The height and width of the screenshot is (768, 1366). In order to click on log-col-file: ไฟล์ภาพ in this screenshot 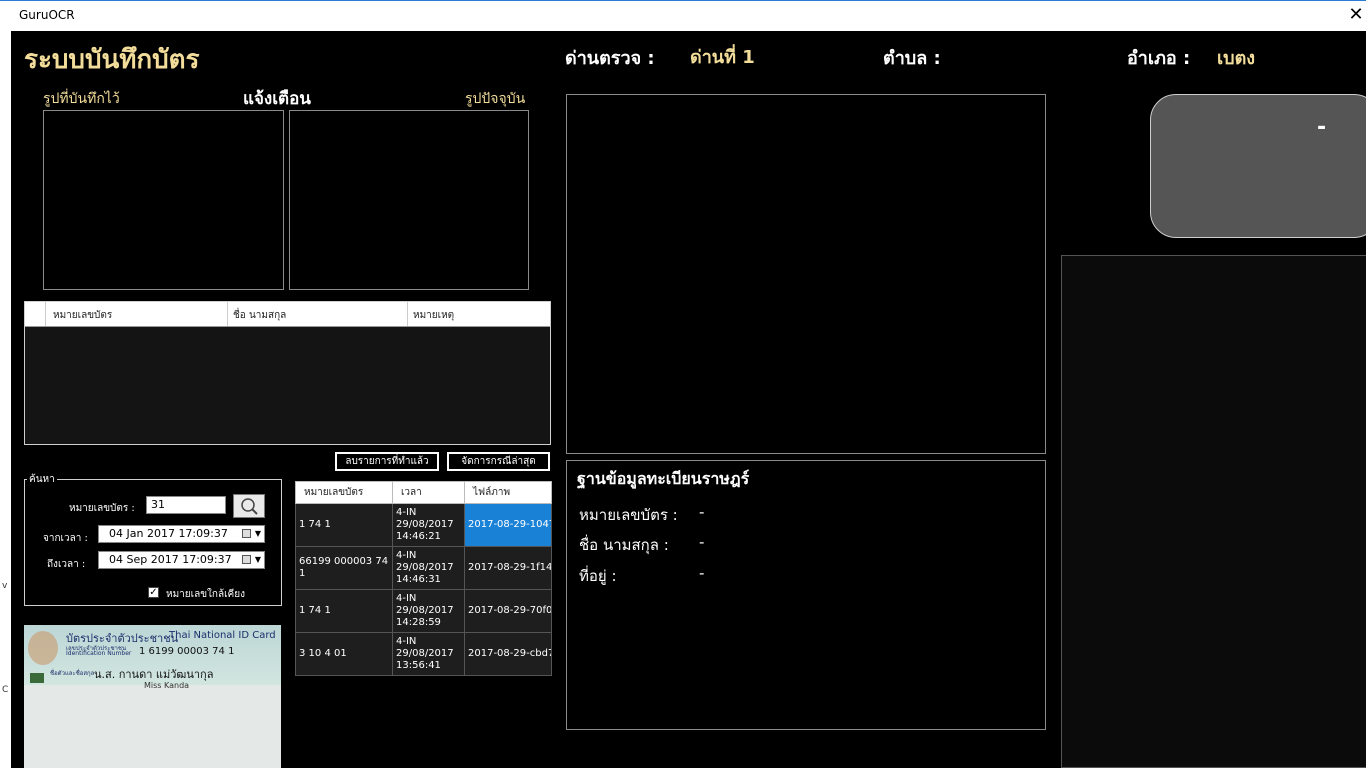, I will do `click(508, 492)`.